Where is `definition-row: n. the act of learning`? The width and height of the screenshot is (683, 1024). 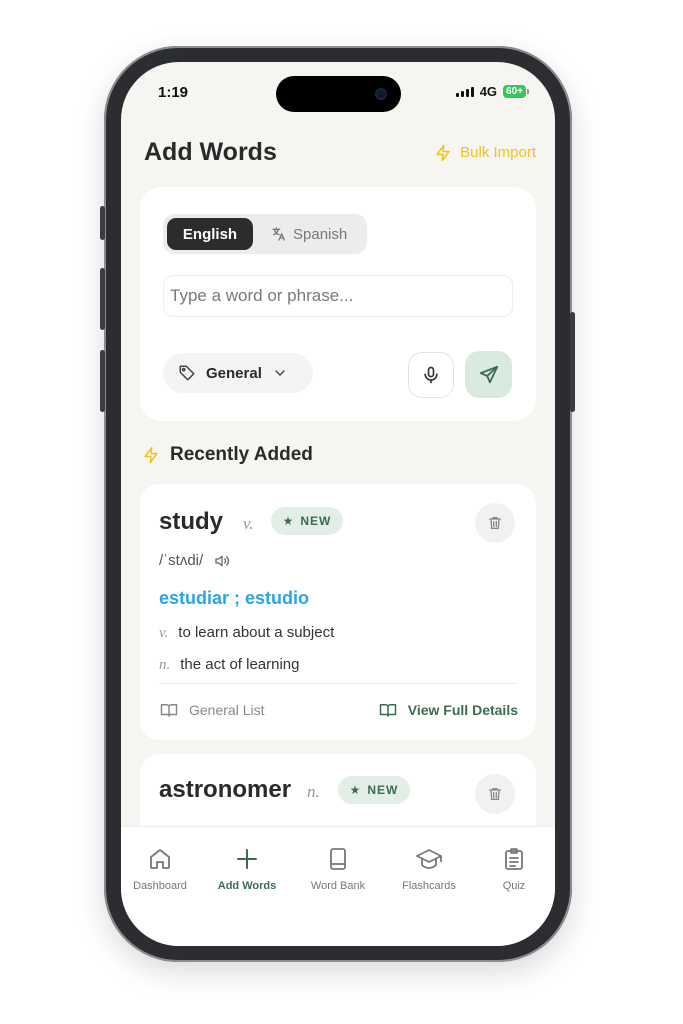
definition-row: n. the act of learning is located at coordinates (229, 665).